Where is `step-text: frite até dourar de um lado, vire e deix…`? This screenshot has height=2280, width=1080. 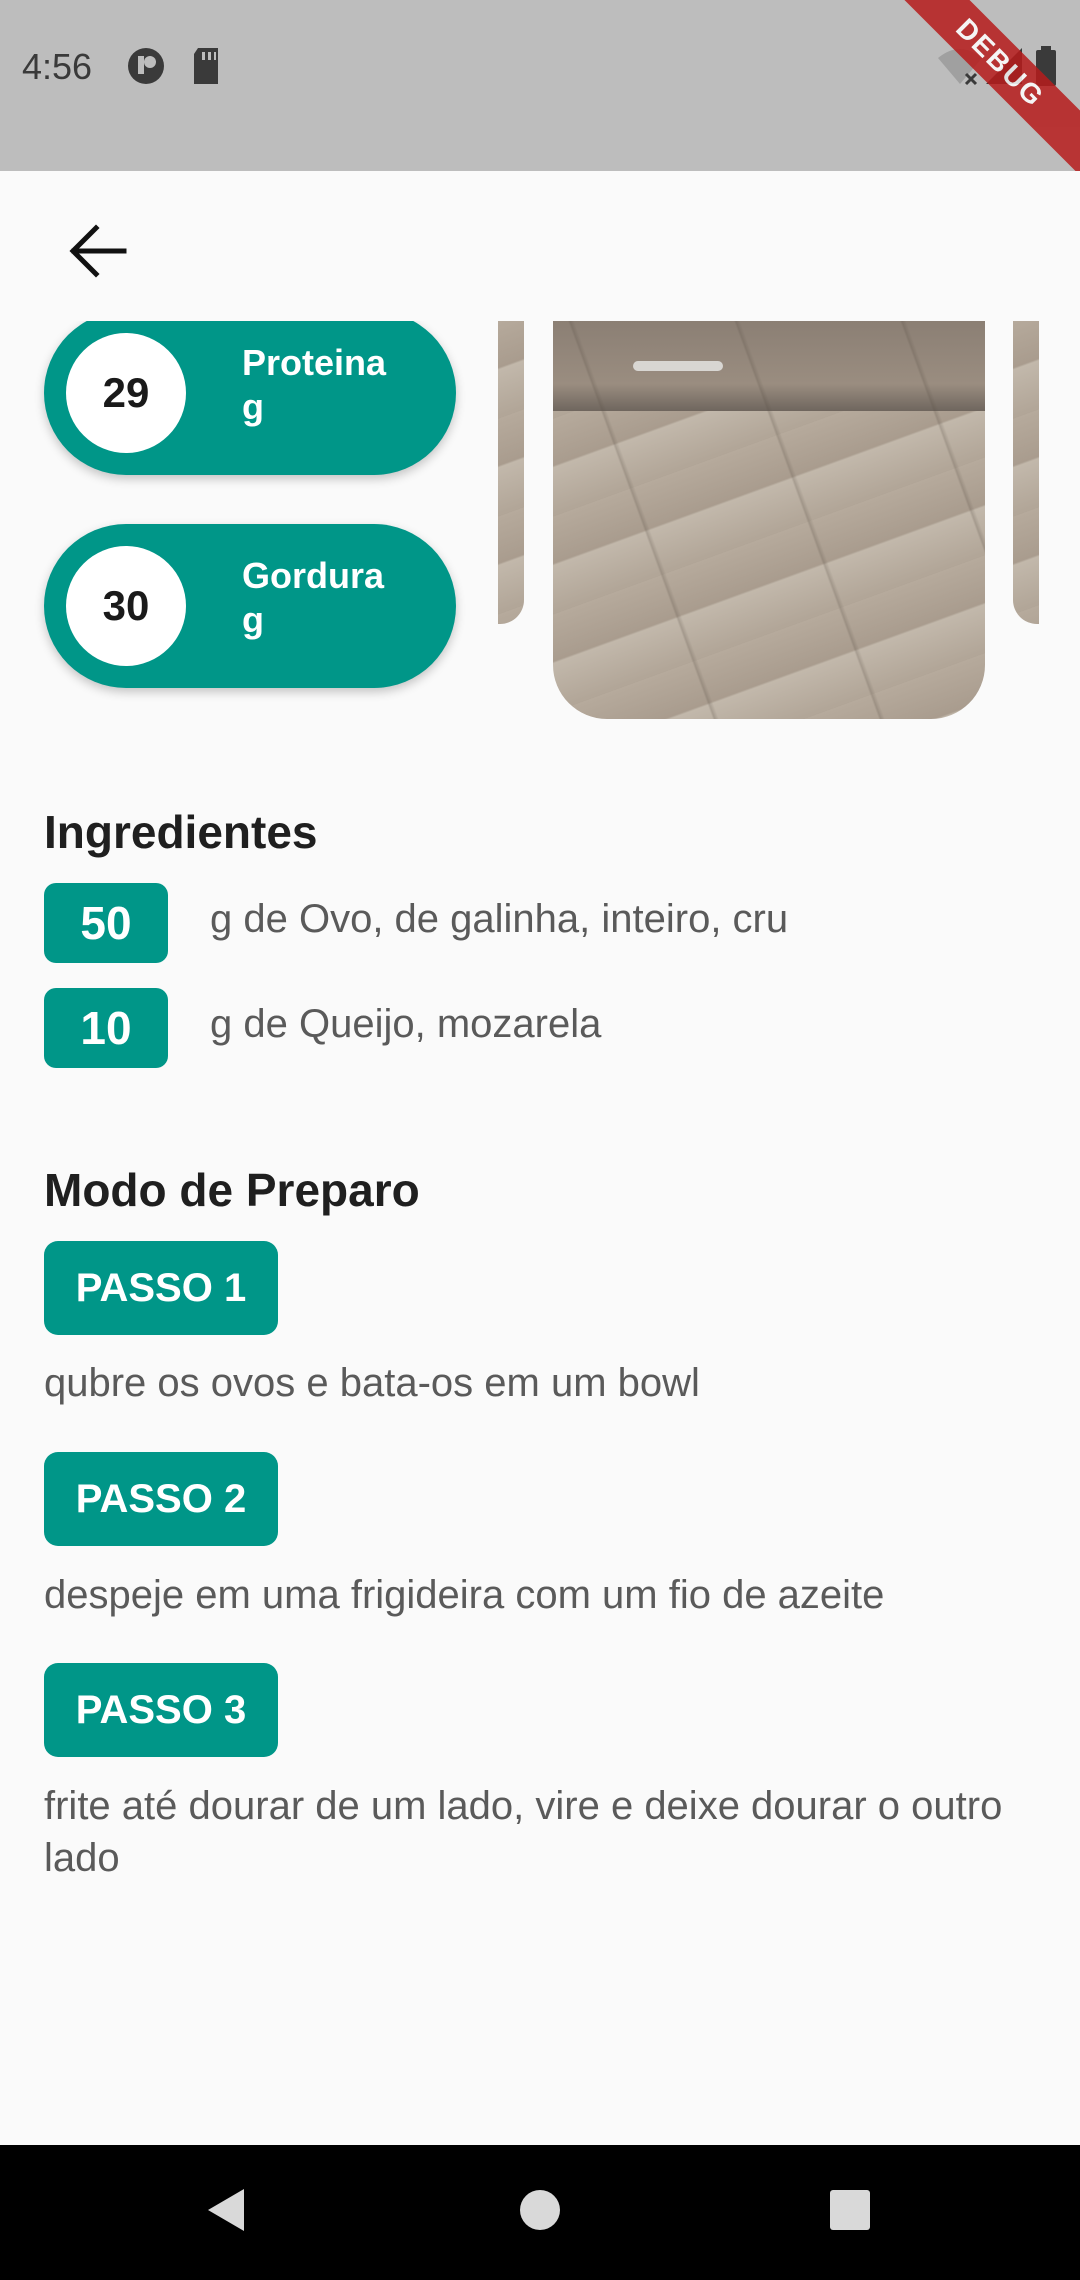
step-text: frite até dourar de um lado, vire e deix… is located at coordinates (523, 1832).